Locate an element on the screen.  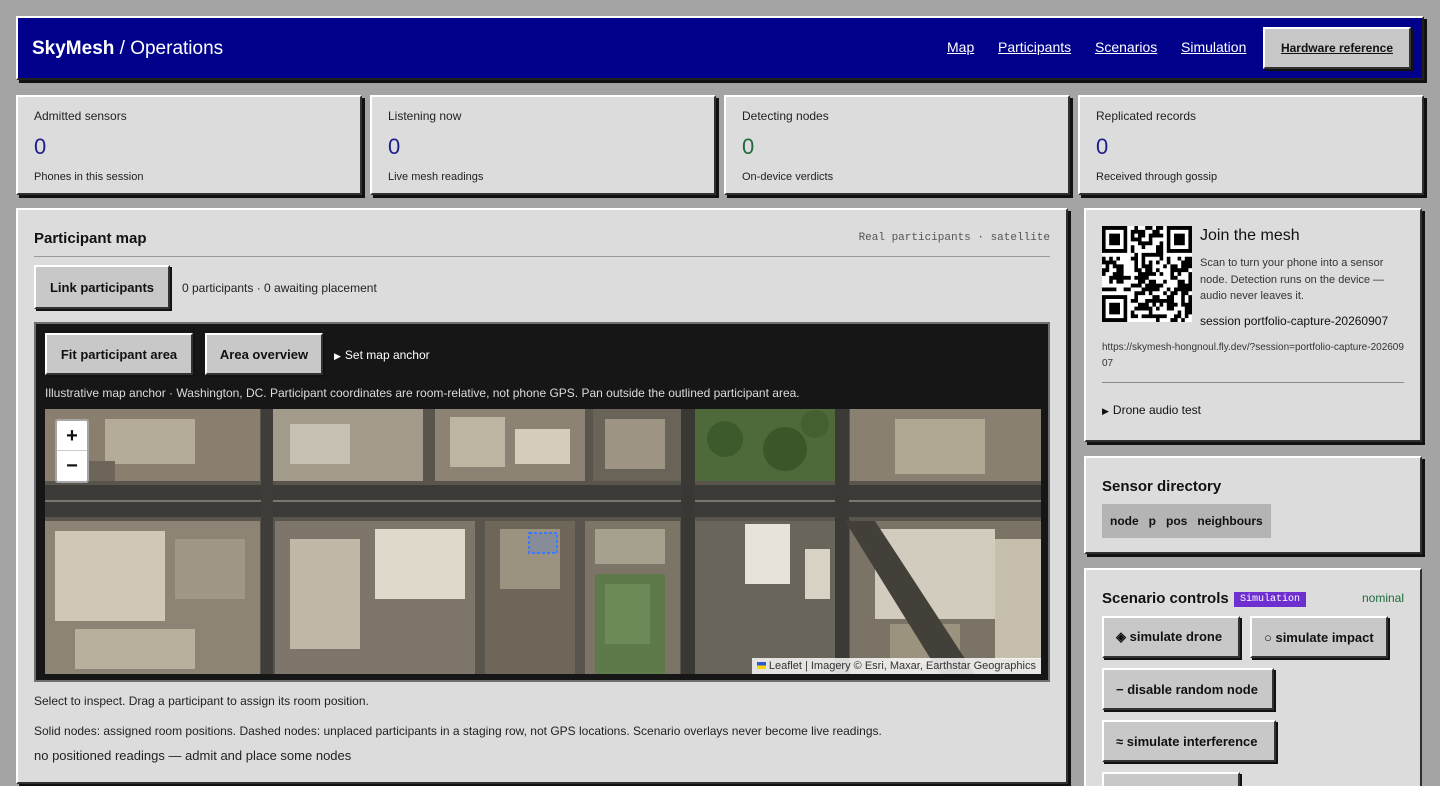
participants-count: 0 participants · 0 awaiting placement is located at coordinates (279, 288).